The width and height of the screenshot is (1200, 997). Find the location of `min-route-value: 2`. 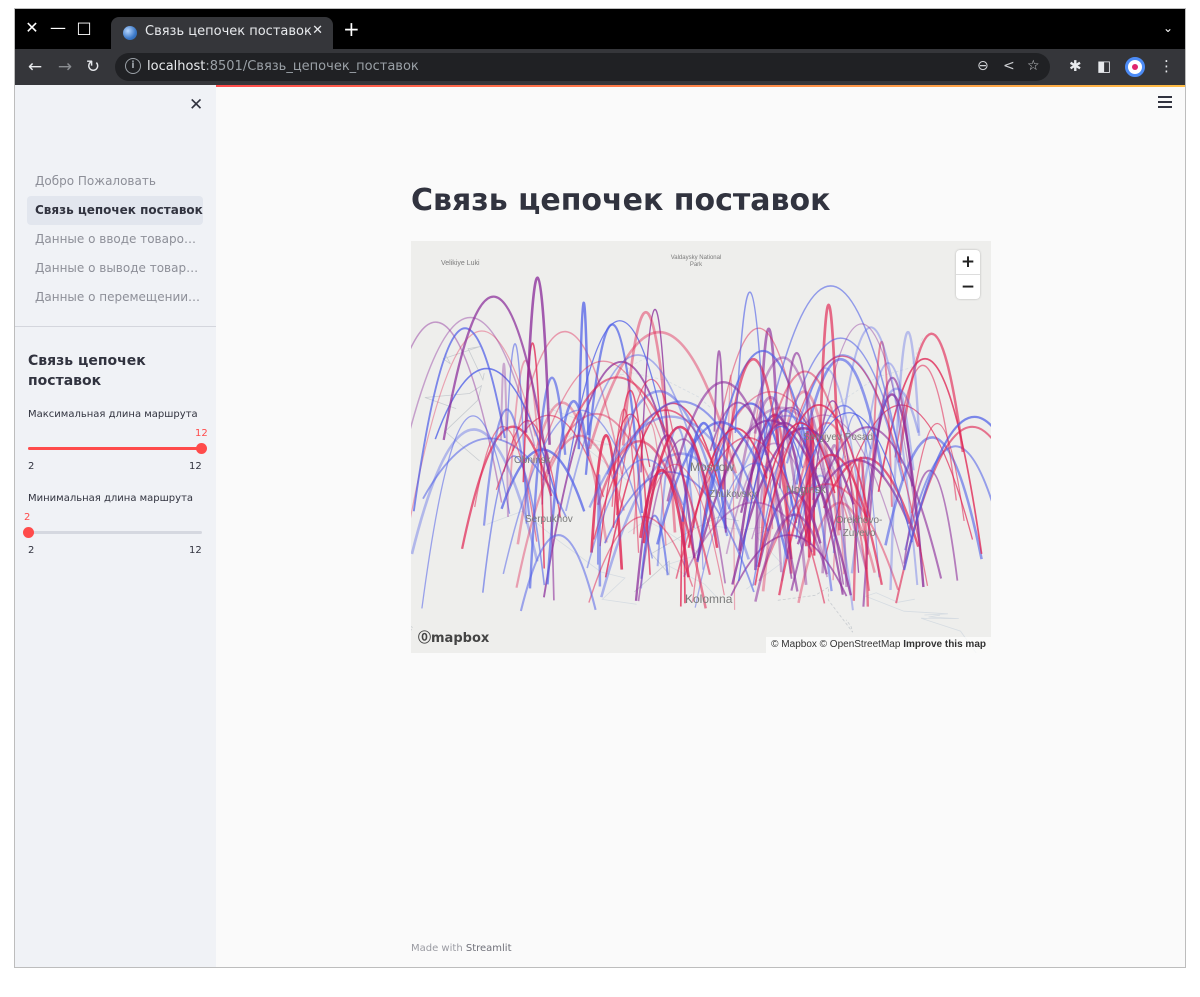

min-route-value: 2 is located at coordinates (27, 517).